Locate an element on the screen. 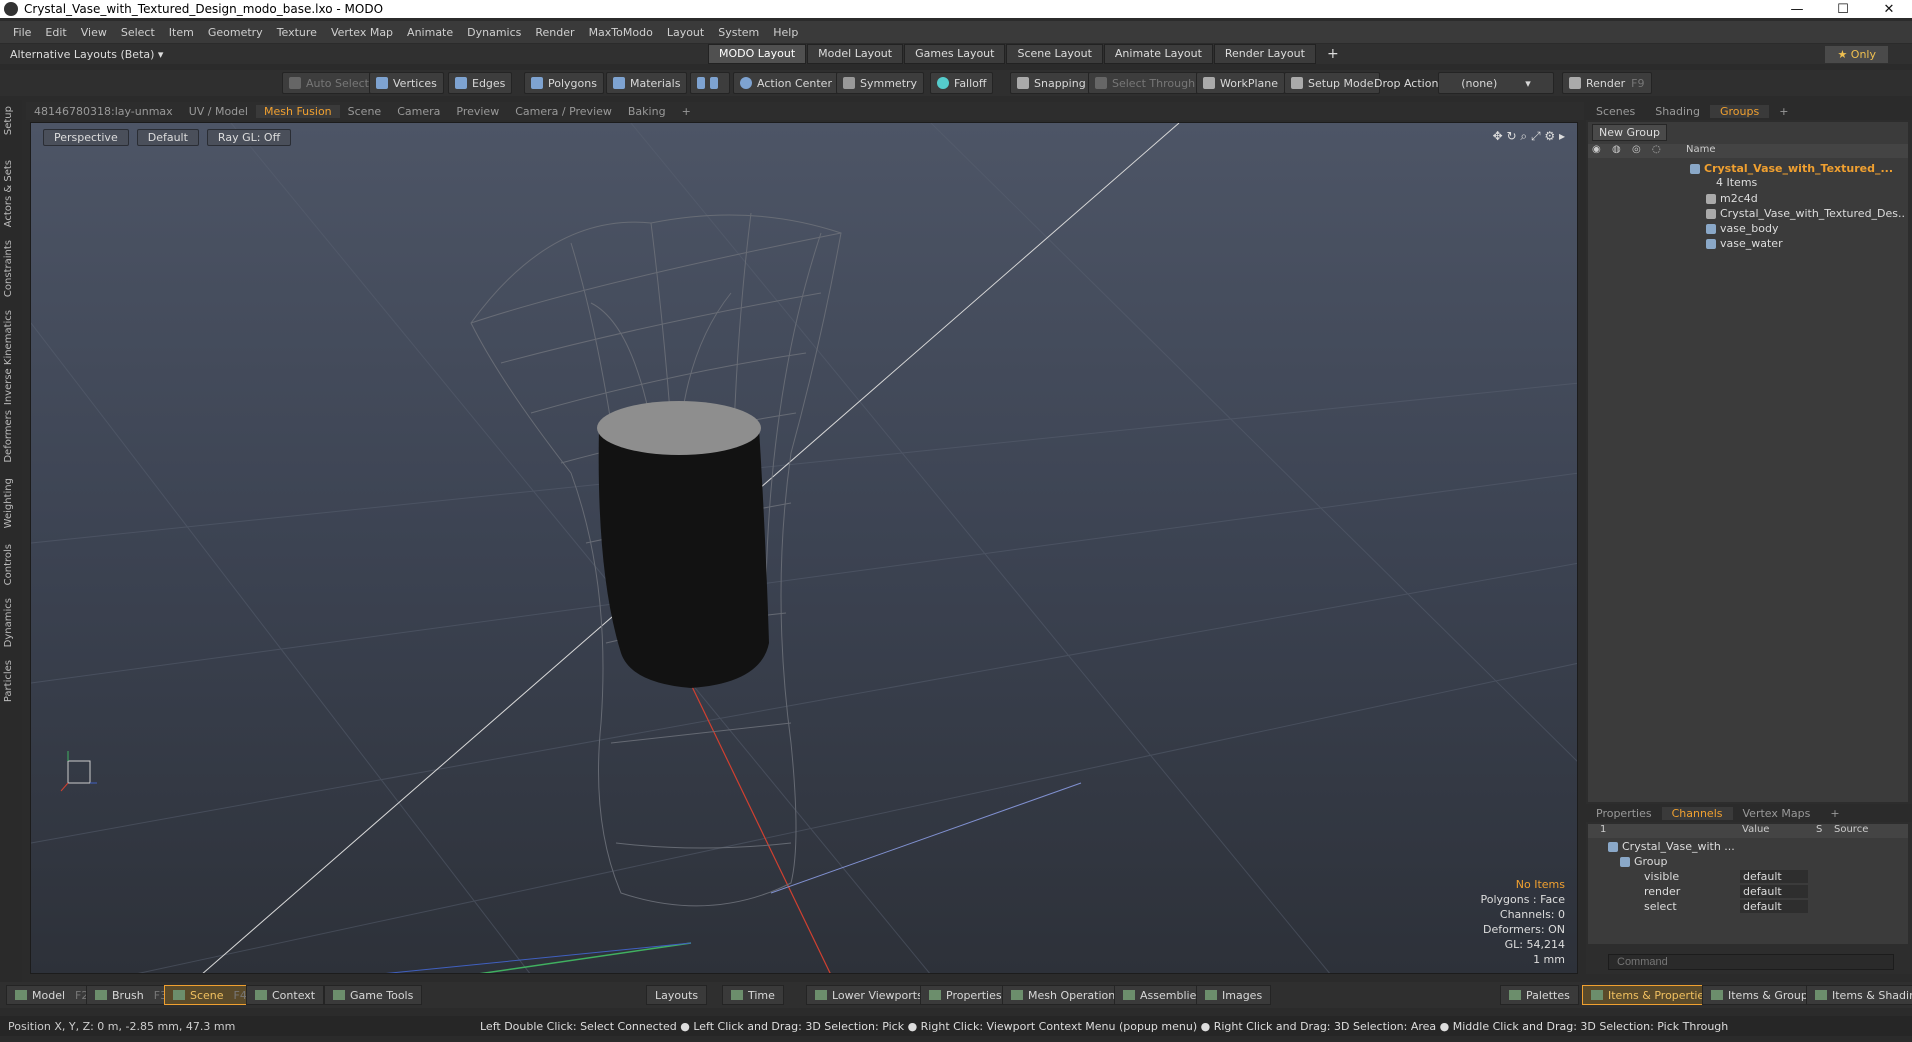  tab-games-layout: Games Layout is located at coordinates (955, 54).